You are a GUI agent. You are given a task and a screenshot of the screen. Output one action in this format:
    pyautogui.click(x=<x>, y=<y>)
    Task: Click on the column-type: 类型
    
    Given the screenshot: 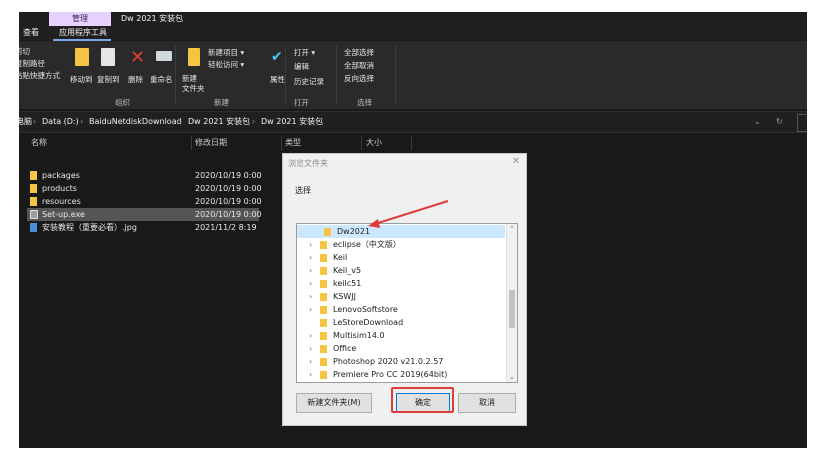 What is the action you would take?
    pyautogui.click(x=293, y=142)
    